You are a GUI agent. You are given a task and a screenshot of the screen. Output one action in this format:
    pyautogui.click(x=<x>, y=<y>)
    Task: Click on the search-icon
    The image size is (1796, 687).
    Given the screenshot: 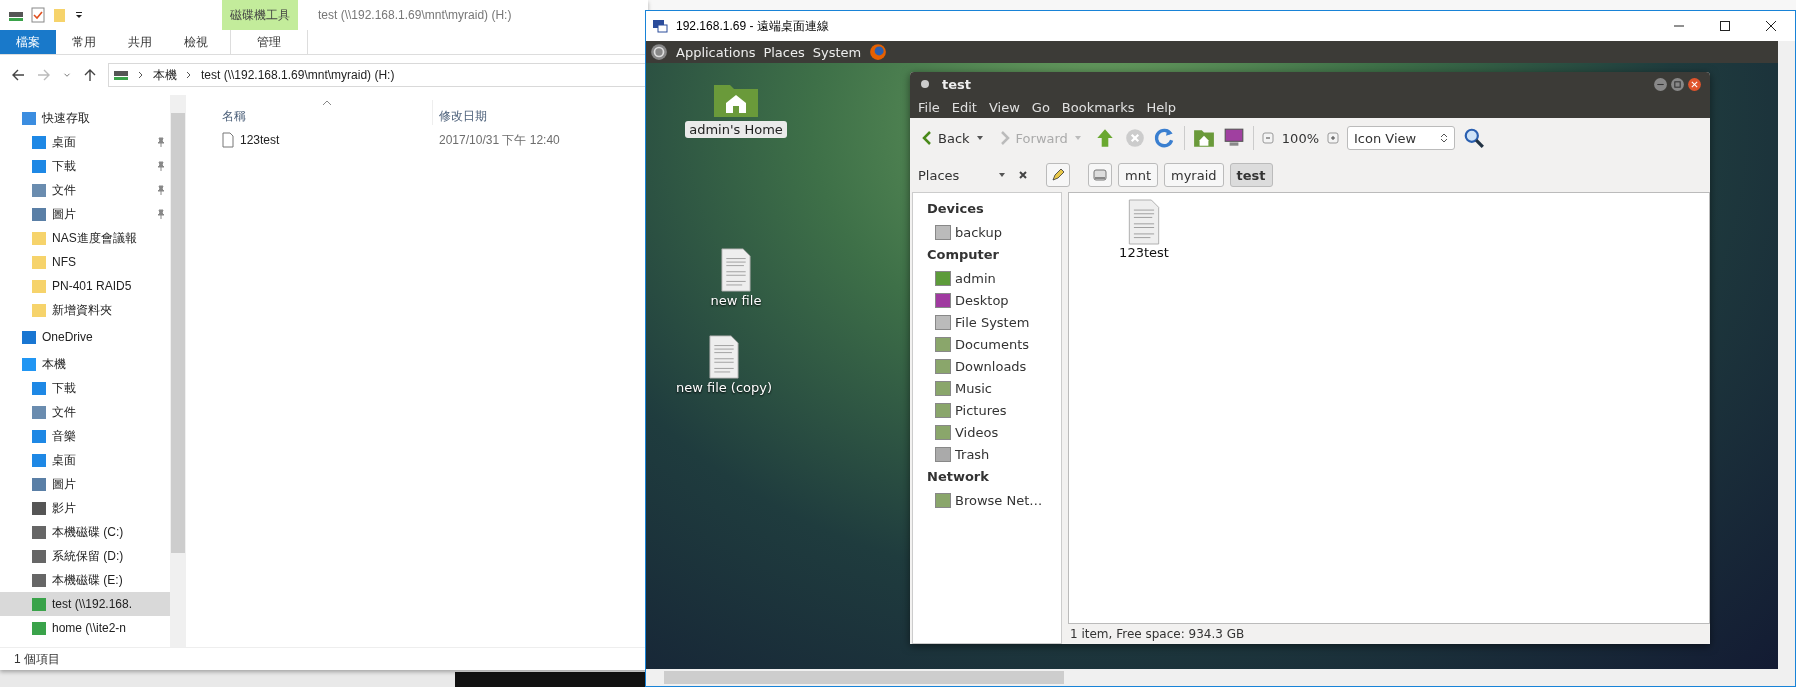 What is the action you would take?
    pyautogui.click(x=1474, y=138)
    